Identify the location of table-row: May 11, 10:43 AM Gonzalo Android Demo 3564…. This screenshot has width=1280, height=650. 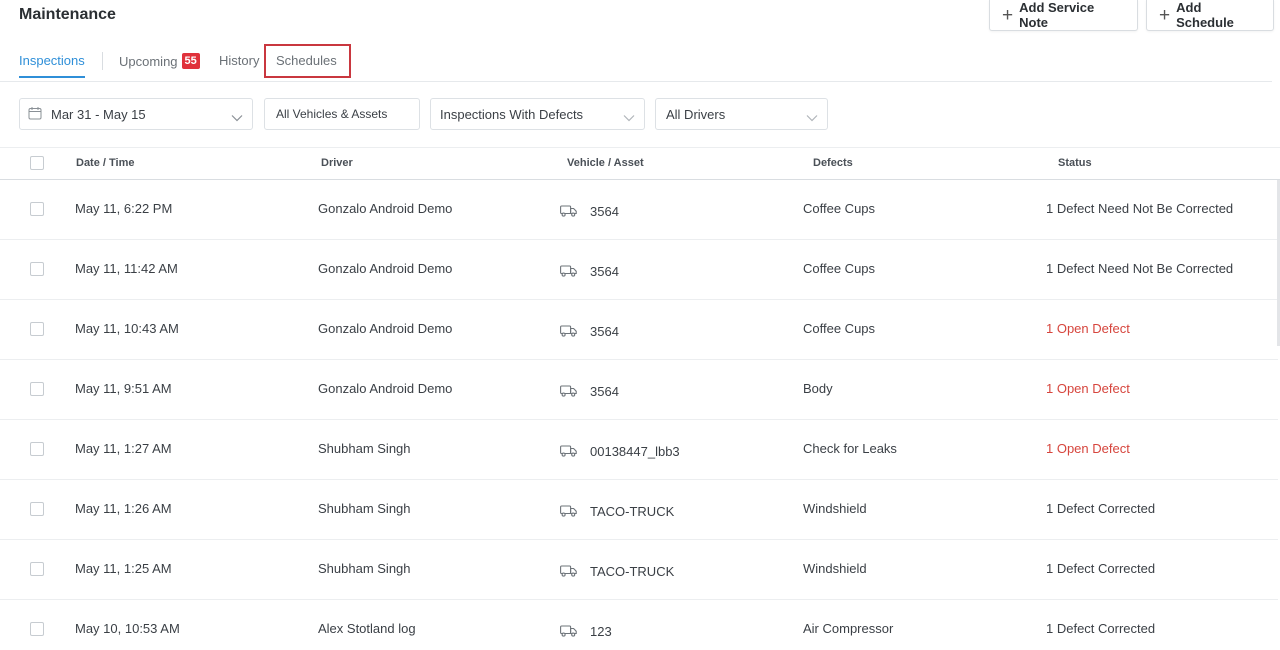
(639, 330).